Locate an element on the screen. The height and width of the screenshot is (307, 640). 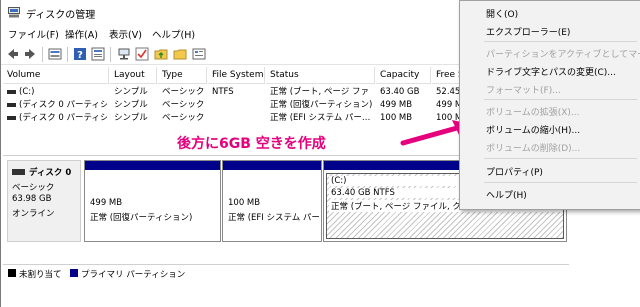
table-cell: 正常 (ブート, ページ ファ is located at coordinates (319, 92).